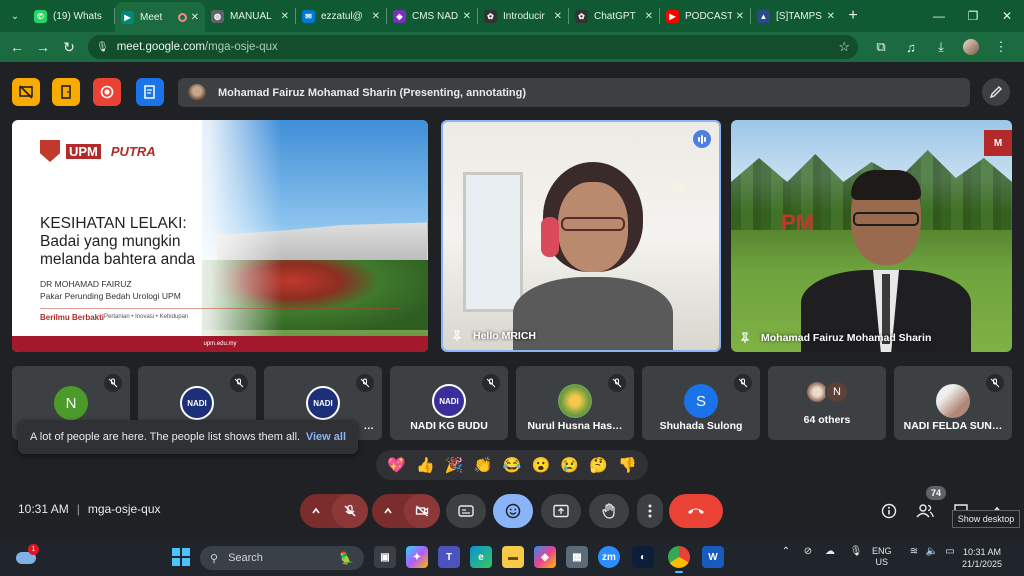  Describe the element at coordinates (66, 92) in the screenshot. I see `layout-button` at that location.